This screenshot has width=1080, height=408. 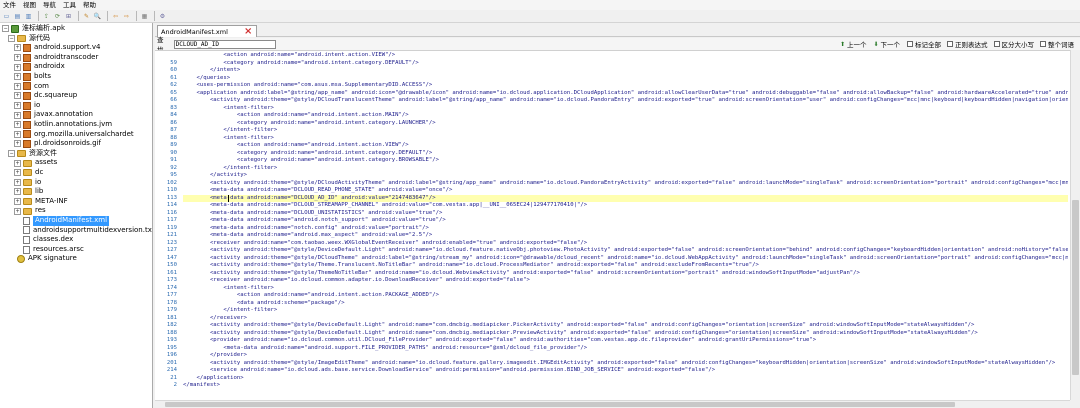 What do you see at coordinates (53, 115) in the screenshot?
I see `tree-package: + javax.annotation` at bounding box center [53, 115].